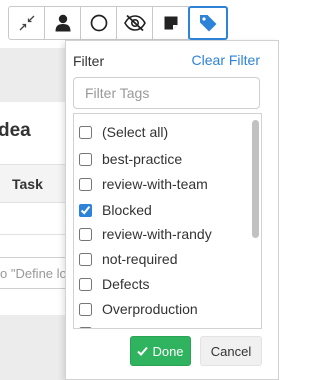 Image resolution: width=320 pixels, height=380 pixels. I want to click on tag-option-label: Defects, so click(126, 284).